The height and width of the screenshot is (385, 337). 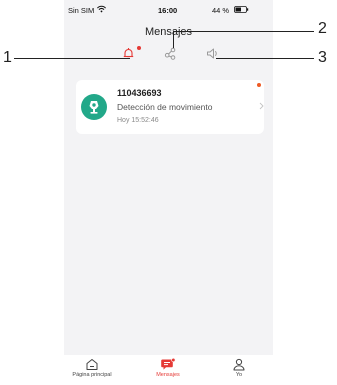 I want to click on camera-icon, so click(x=94, y=107).